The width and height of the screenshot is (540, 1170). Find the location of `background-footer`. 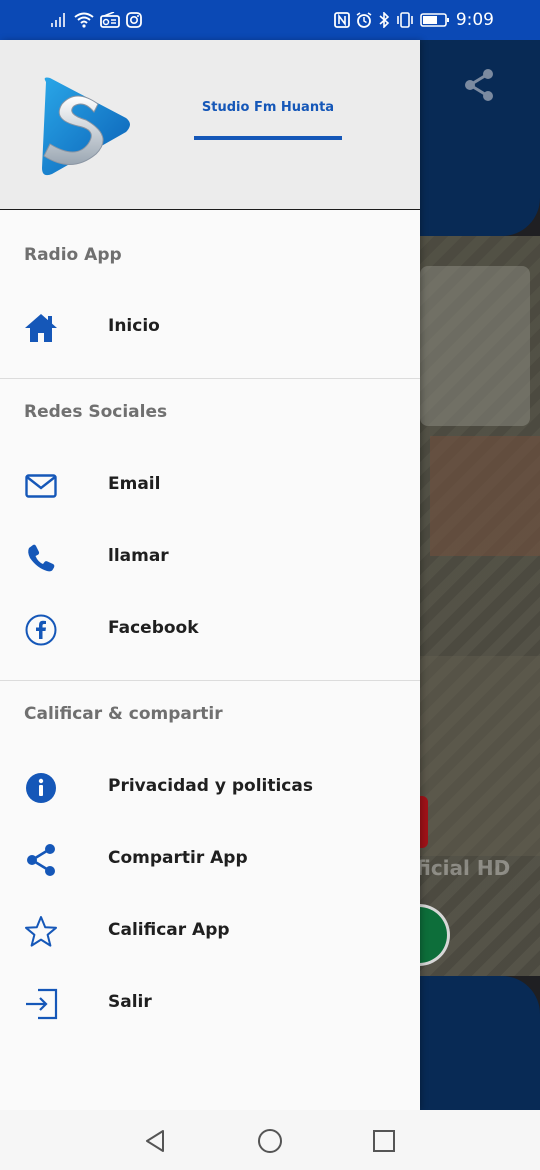

background-footer is located at coordinates (480, 1043).